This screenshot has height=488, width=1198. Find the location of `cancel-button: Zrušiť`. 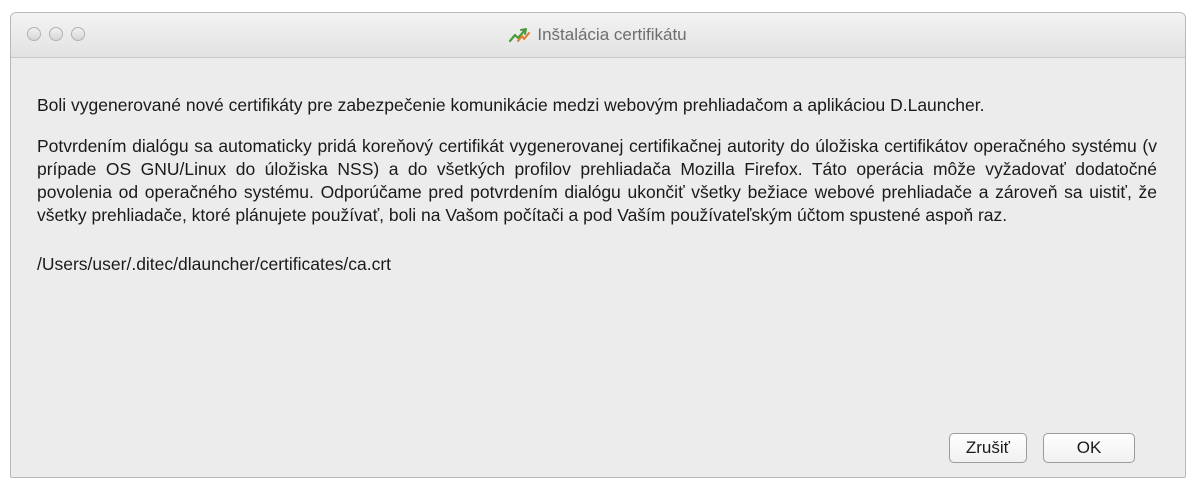

cancel-button: Zrušiť is located at coordinates (987, 448).